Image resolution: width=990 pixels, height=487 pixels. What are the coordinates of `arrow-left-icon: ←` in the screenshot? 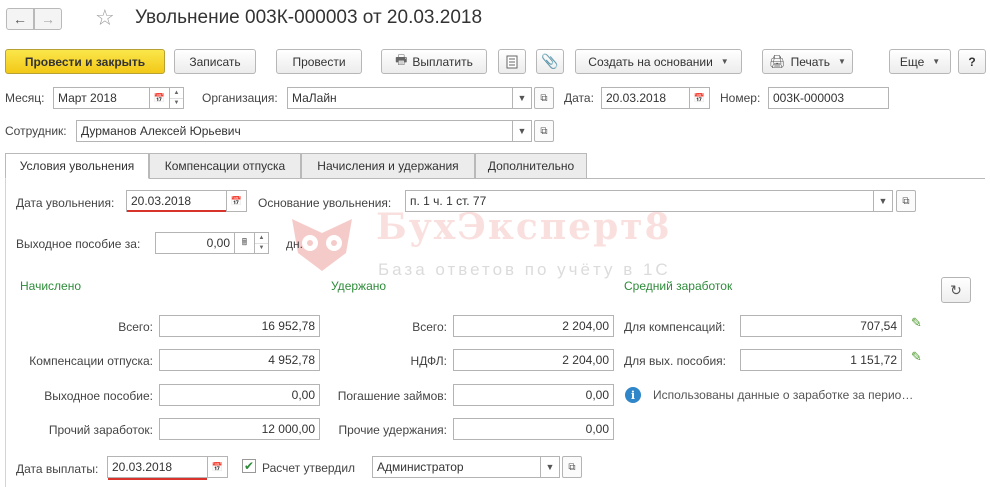 It's located at (20, 19).